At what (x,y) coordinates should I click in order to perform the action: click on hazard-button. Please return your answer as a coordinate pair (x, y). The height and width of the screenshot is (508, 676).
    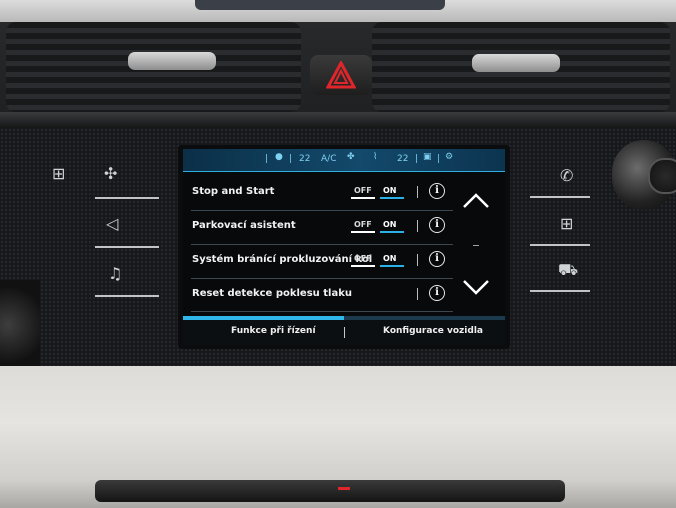
    Looking at the image, I should click on (341, 75).